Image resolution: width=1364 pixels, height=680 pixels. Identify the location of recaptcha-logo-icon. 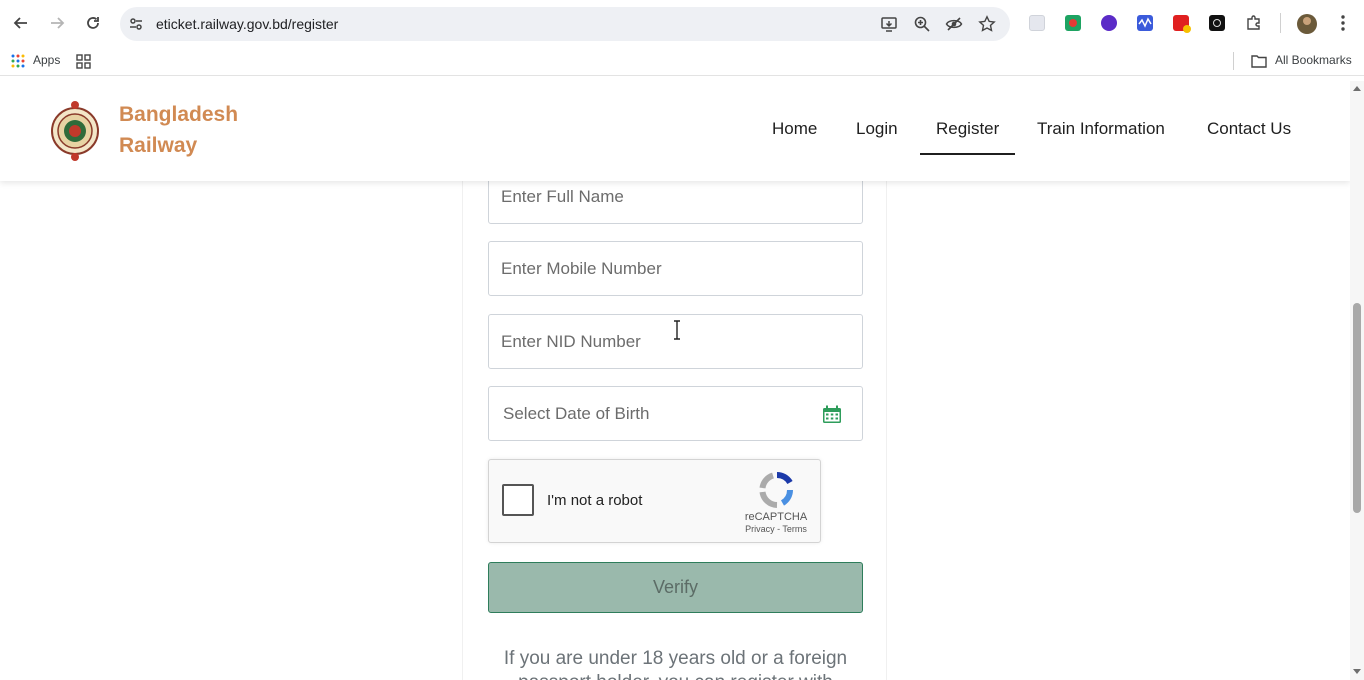
(776, 490).